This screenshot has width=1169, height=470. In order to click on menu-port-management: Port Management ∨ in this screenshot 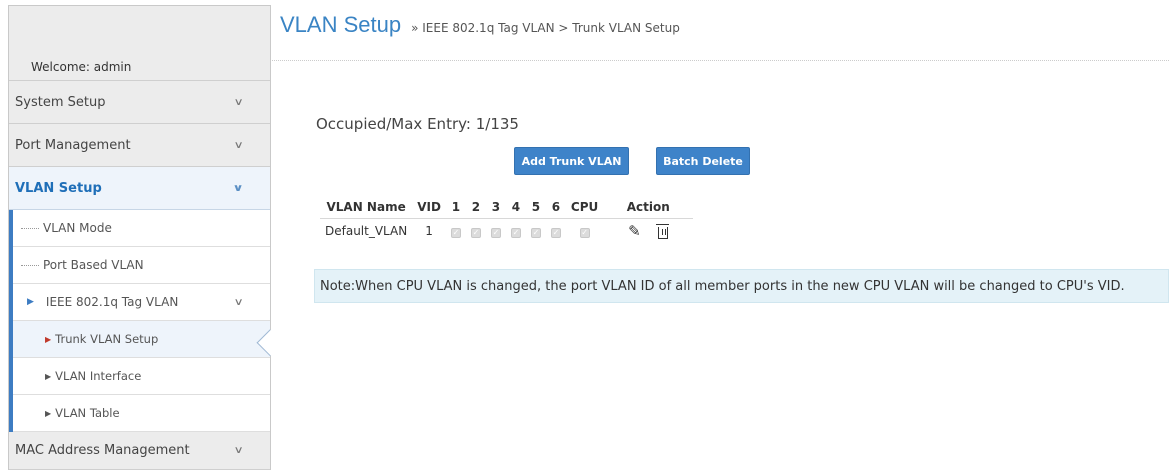, I will do `click(139, 145)`.